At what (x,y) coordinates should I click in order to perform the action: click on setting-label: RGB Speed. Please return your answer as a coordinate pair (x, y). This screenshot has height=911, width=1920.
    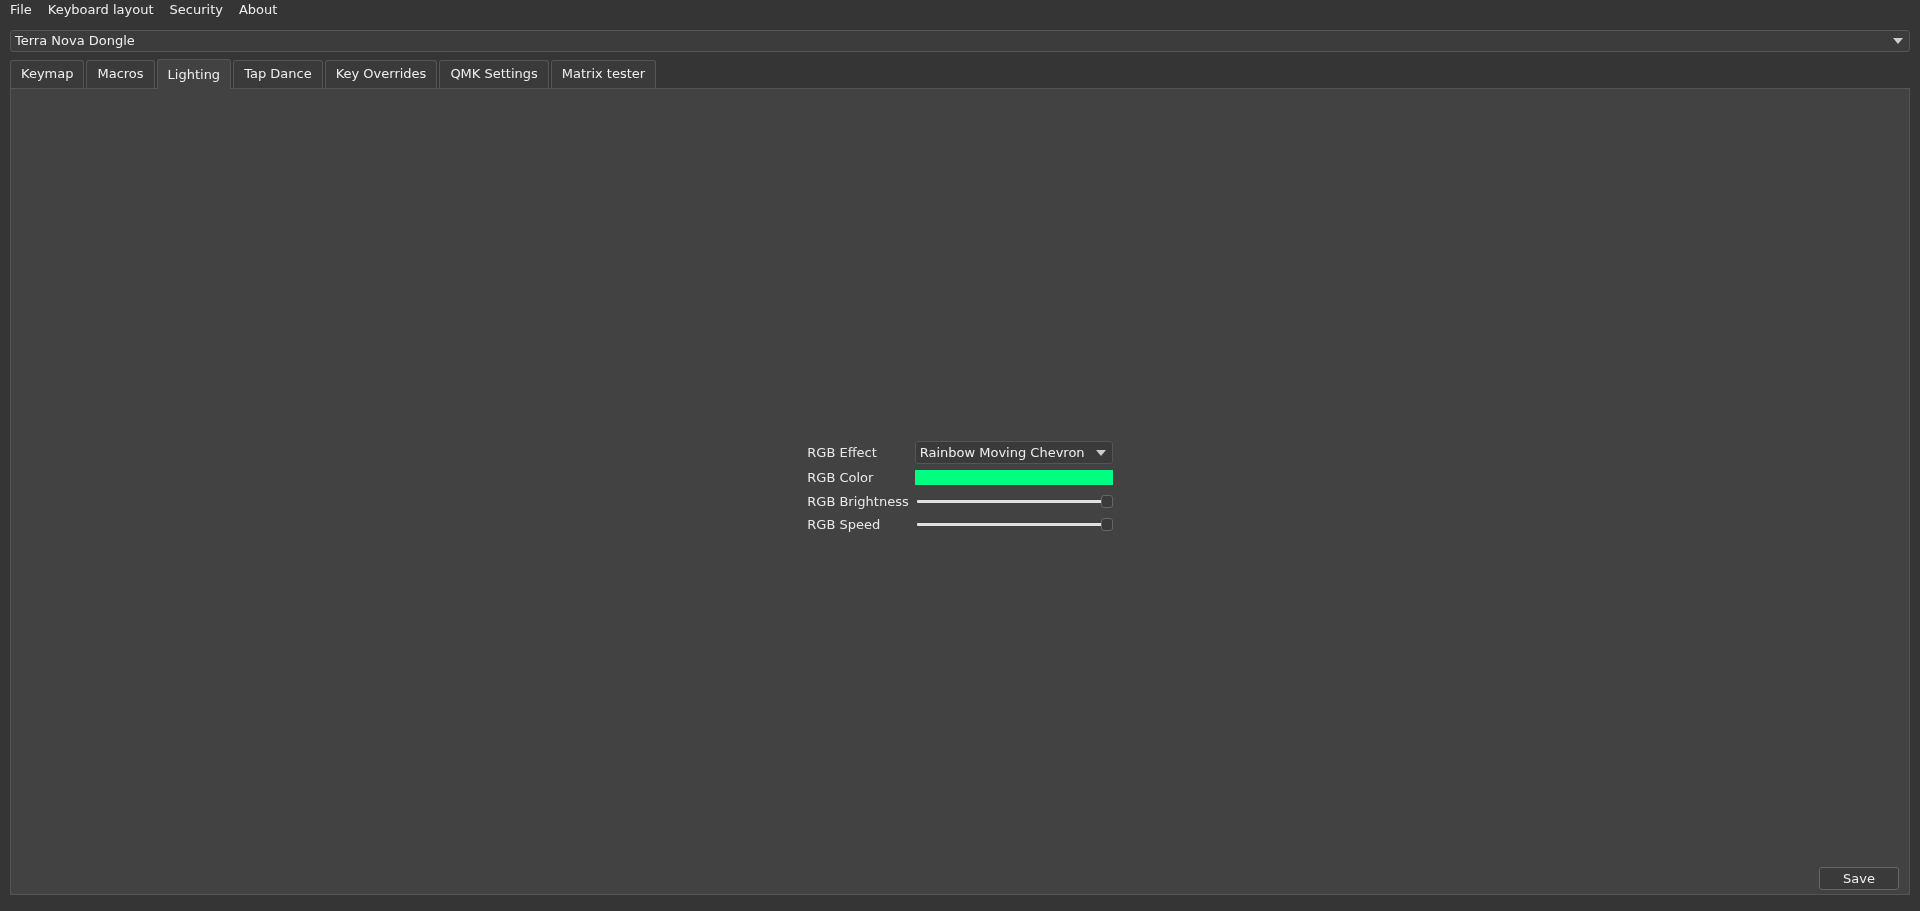
    Looking at the image, I should click on (844, 525).